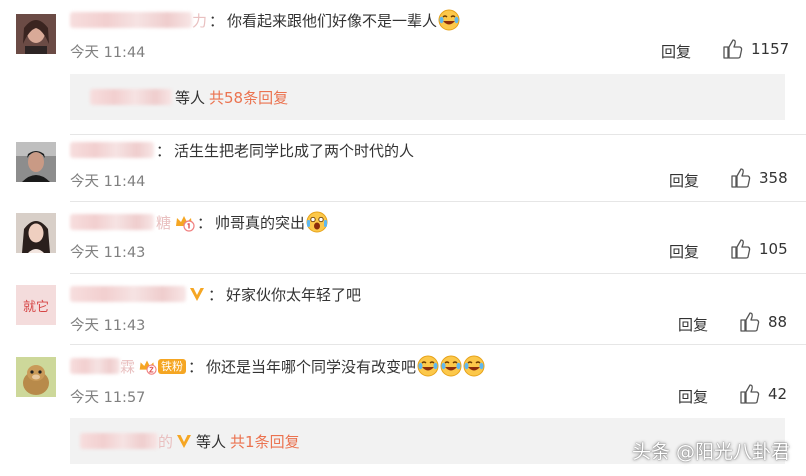 The height and width of the screenshot is (476, 806). Describe the element at coordinates (778, 322) in the screenshot. I see `like-count: 88` at that location.